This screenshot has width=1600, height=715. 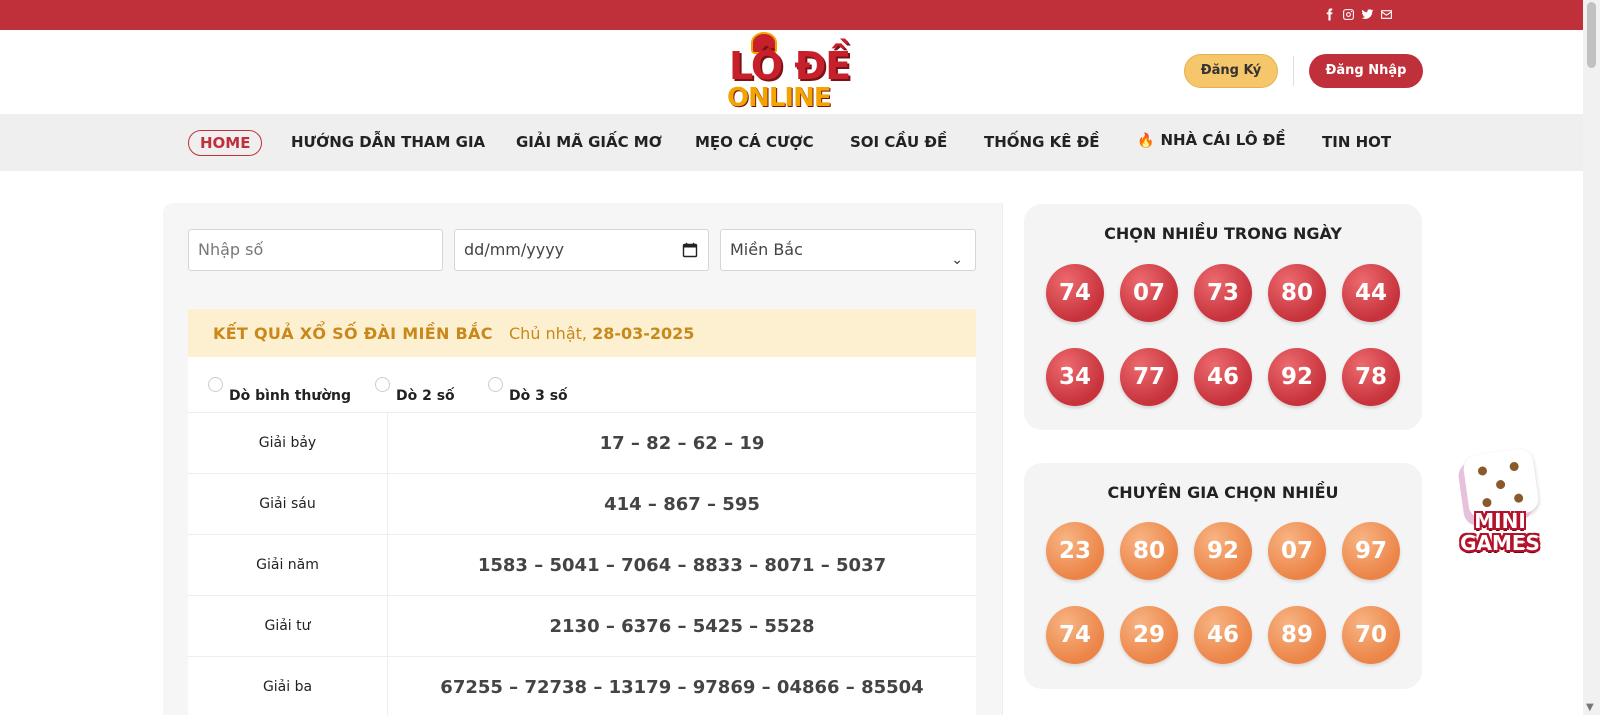 I want to click on number-ball: 89, so click(x=1297, y=635).